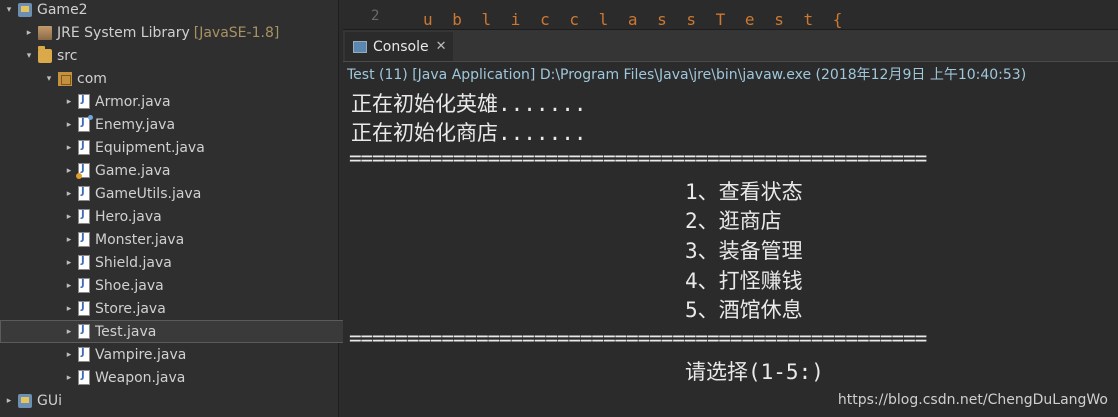  Describe the element at coordinates (201, 170) in the screenshot. I see `tree-item: ▸ Game.java` at that location.